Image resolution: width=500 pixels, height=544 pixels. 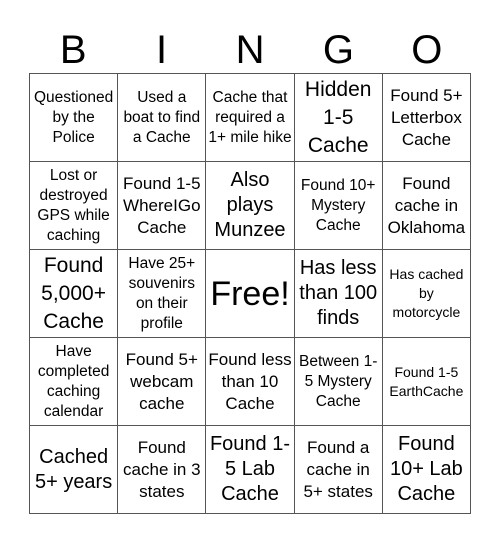 I want to click on bingo-cell: Found less than 10 Cache, so click(x=250, y=382).